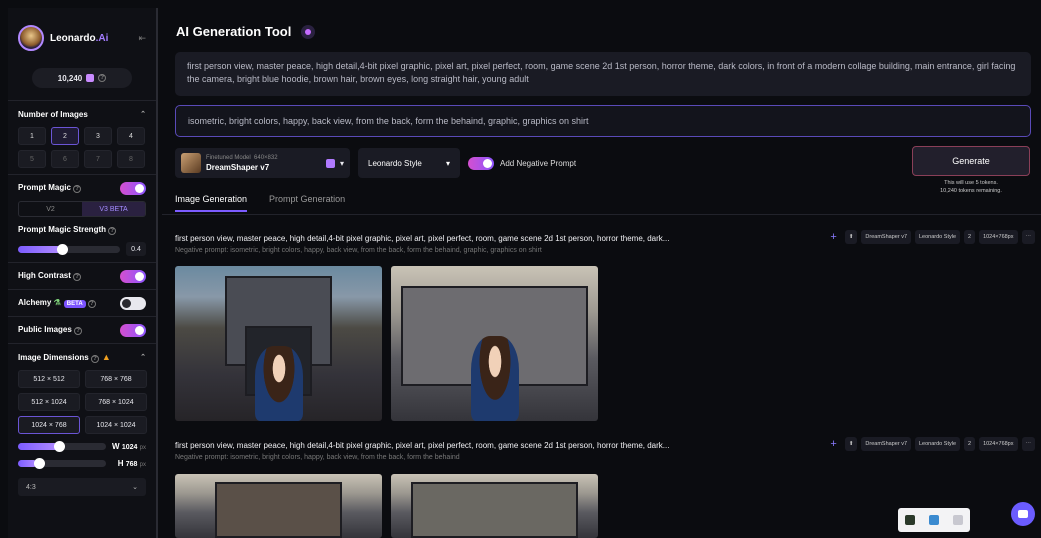  Describe the element at coordinates (129, 463) in the screenshot. I see `height-value: H 768 px` at that location.